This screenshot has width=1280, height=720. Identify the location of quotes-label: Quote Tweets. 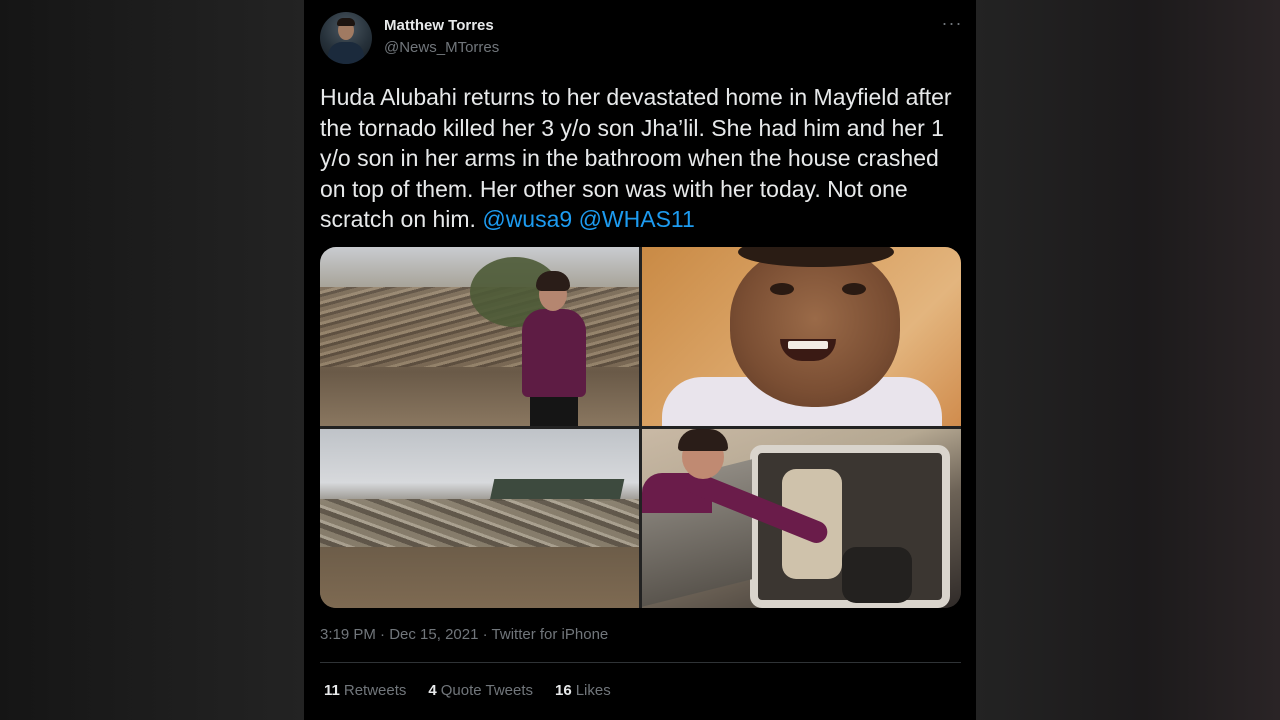
(487, 690).